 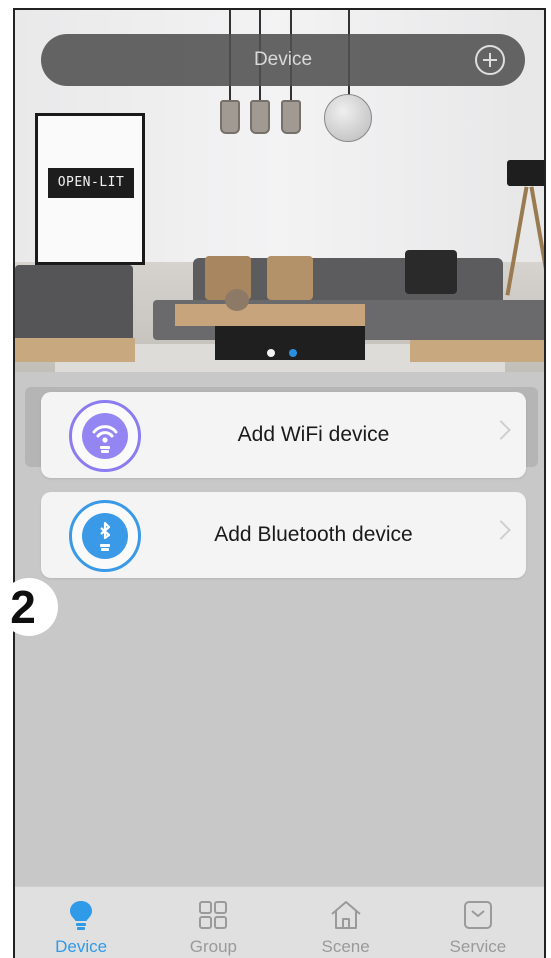 I want to click on tab-group: Group, so click(x=213, y=922).